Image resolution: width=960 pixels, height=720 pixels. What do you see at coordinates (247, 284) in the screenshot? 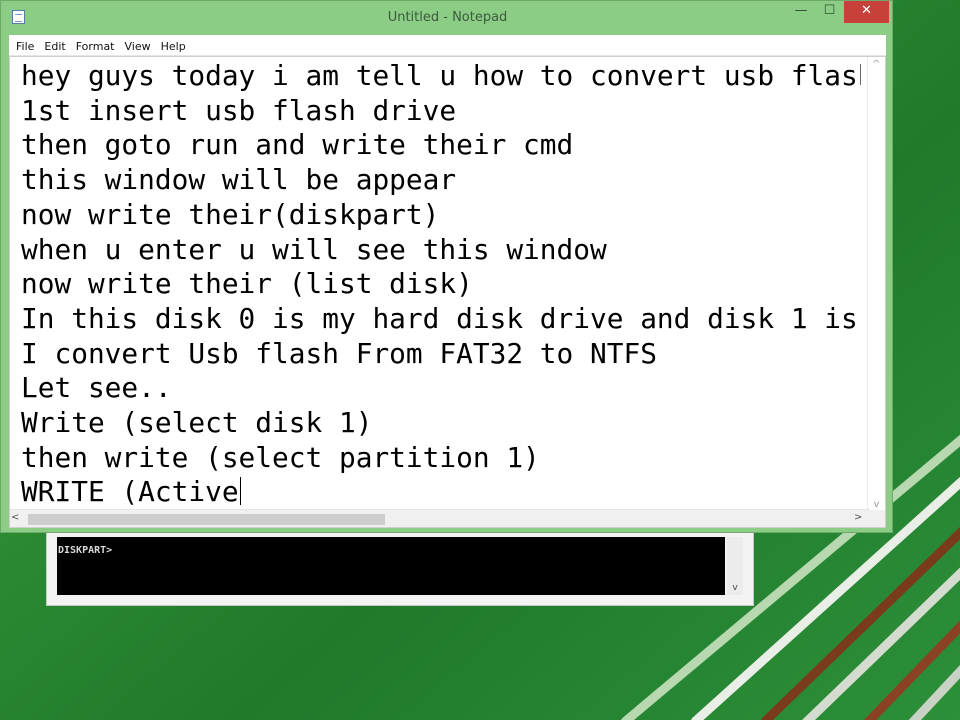
I see `text-line: now write their (list disk)` at bounding box center [247, 284].